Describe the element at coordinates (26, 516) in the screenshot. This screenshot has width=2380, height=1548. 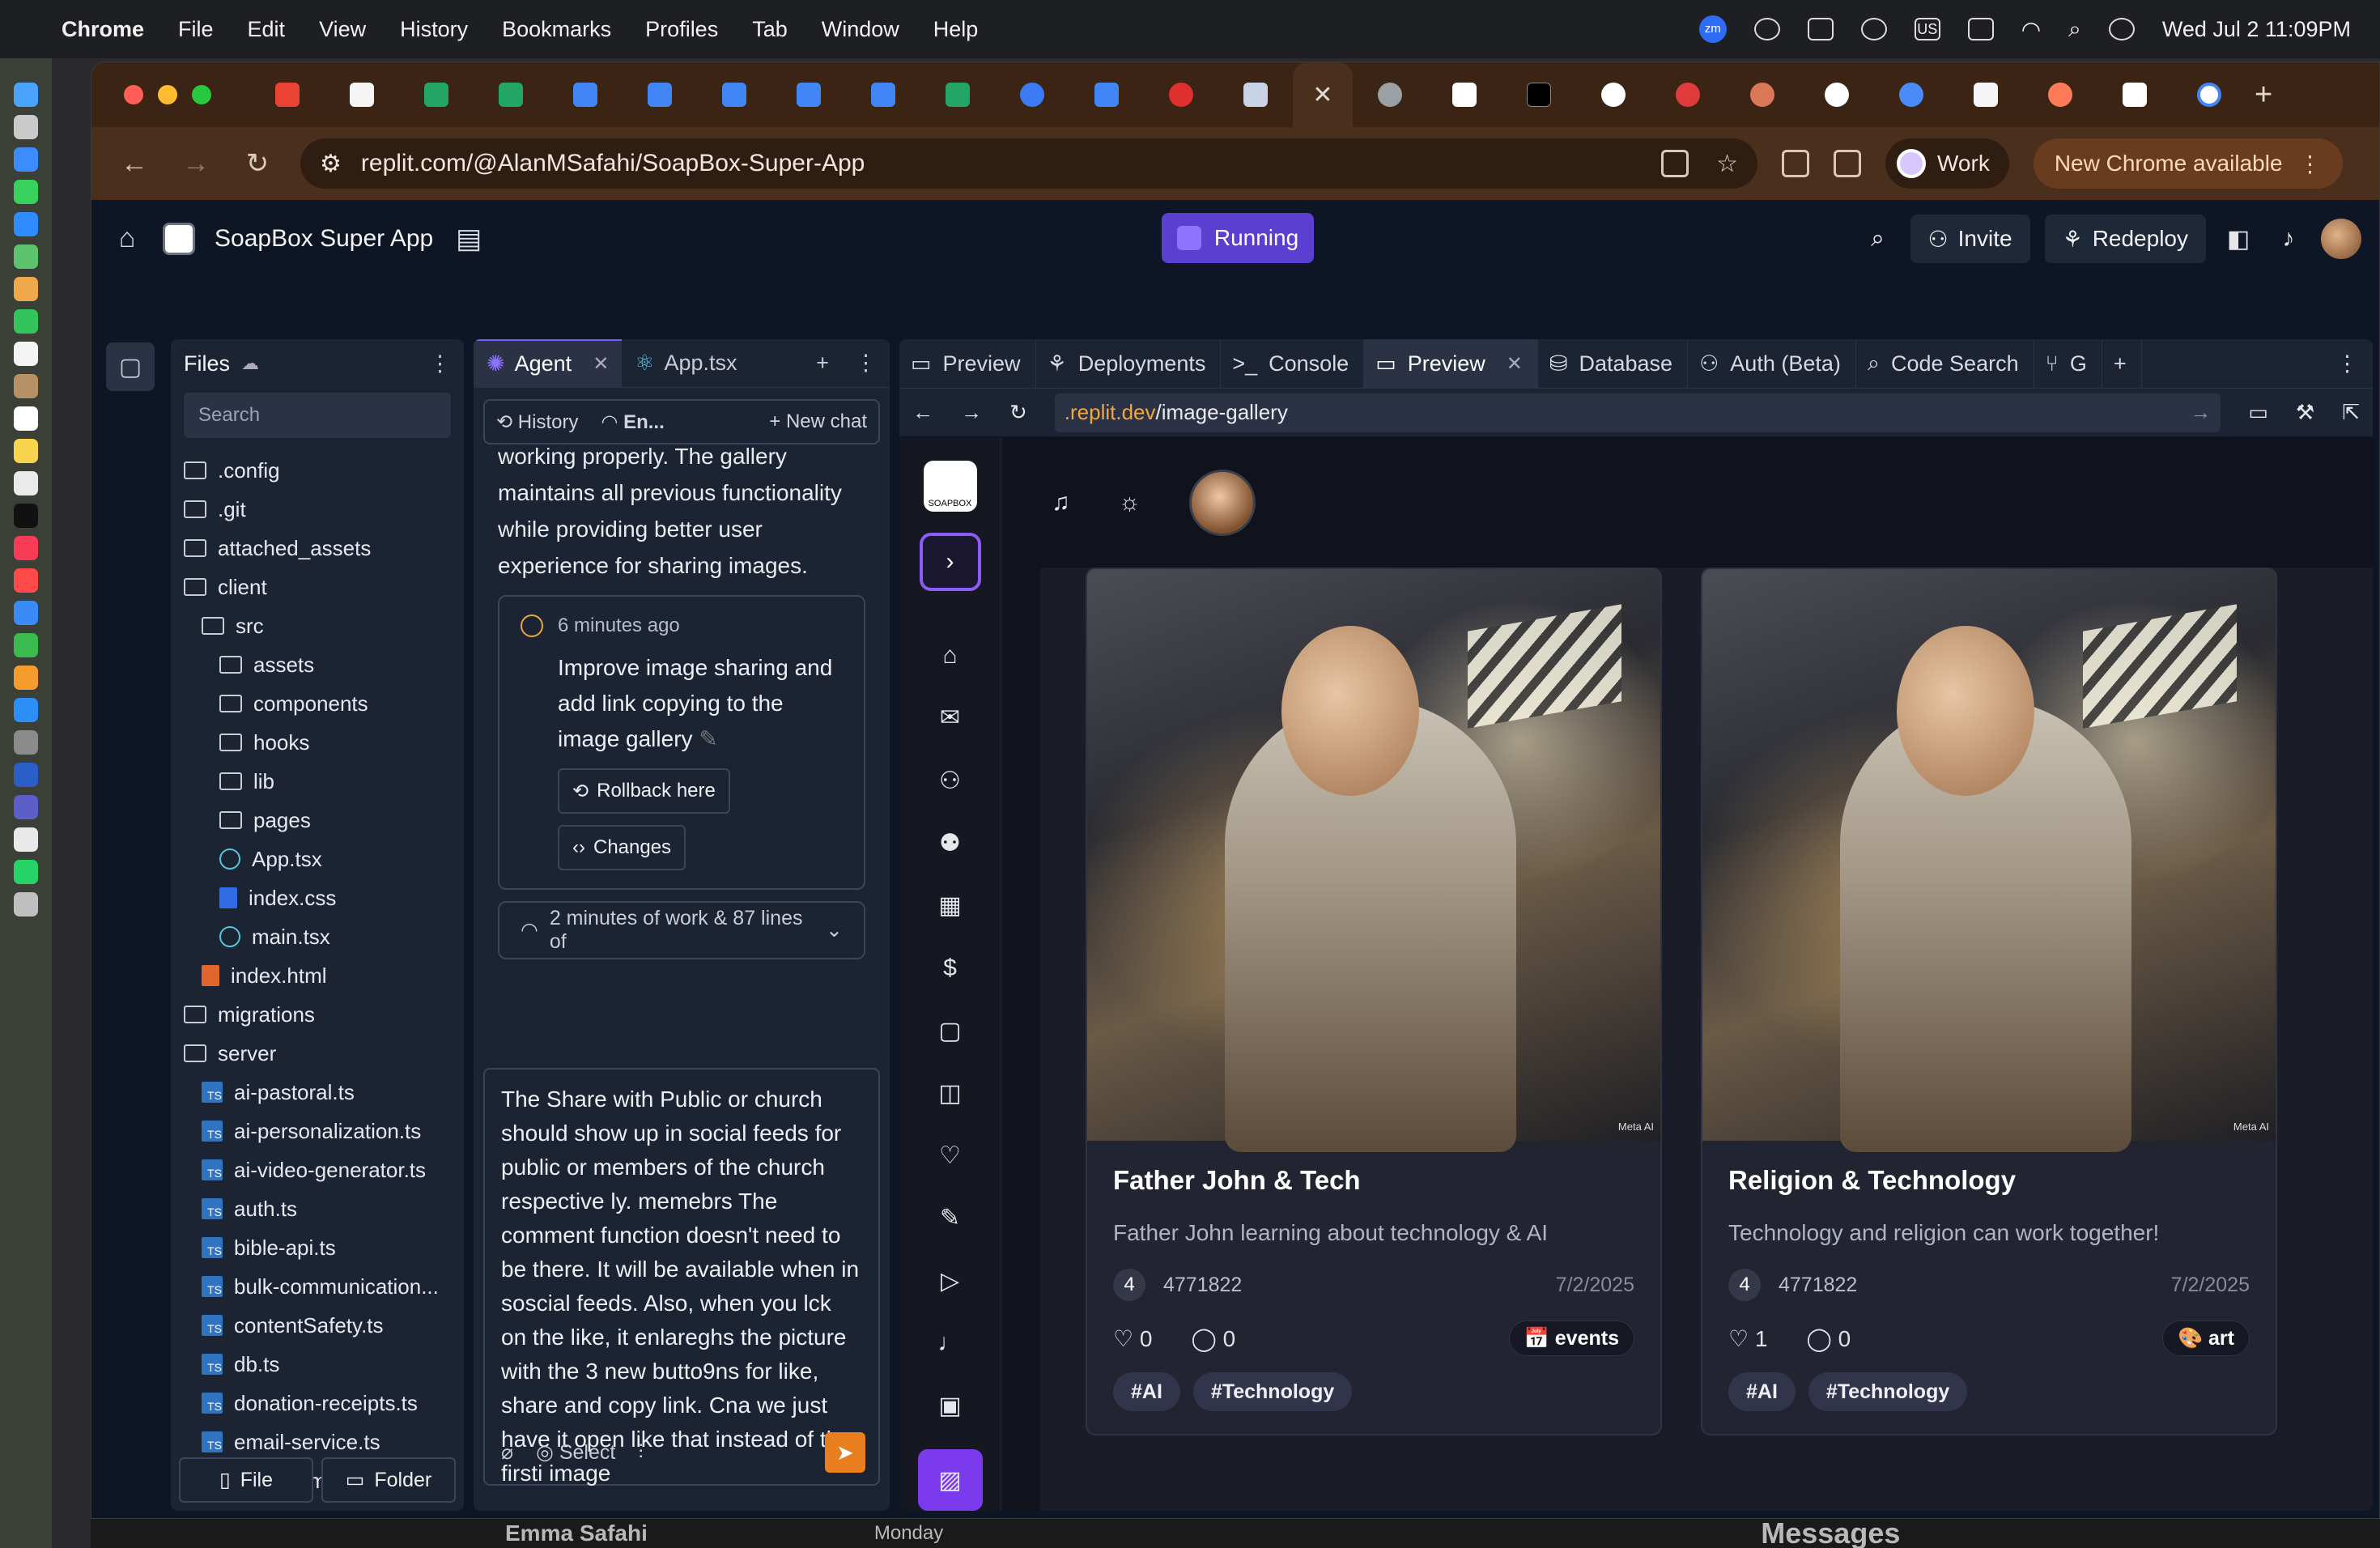
I see `dock-tv-icon` at that location.